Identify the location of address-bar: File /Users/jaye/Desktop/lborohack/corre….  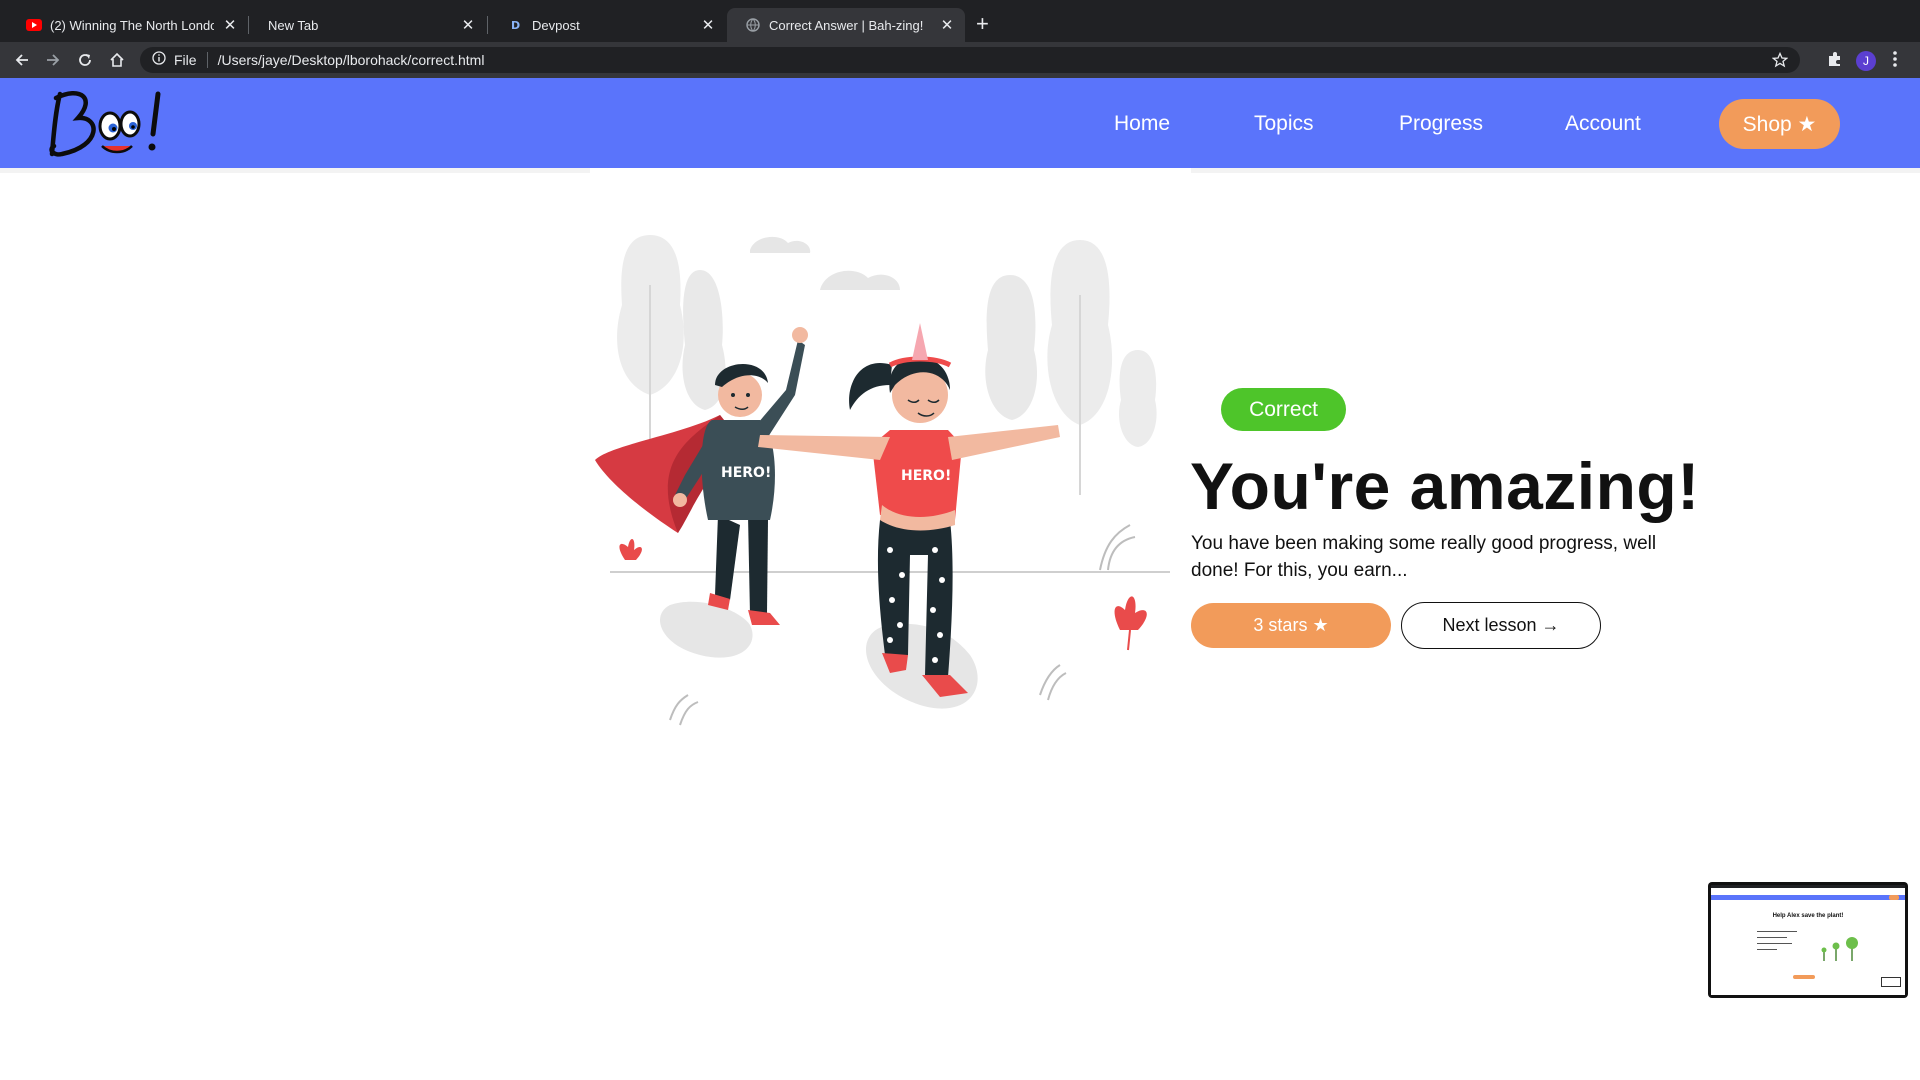
(970, 60).